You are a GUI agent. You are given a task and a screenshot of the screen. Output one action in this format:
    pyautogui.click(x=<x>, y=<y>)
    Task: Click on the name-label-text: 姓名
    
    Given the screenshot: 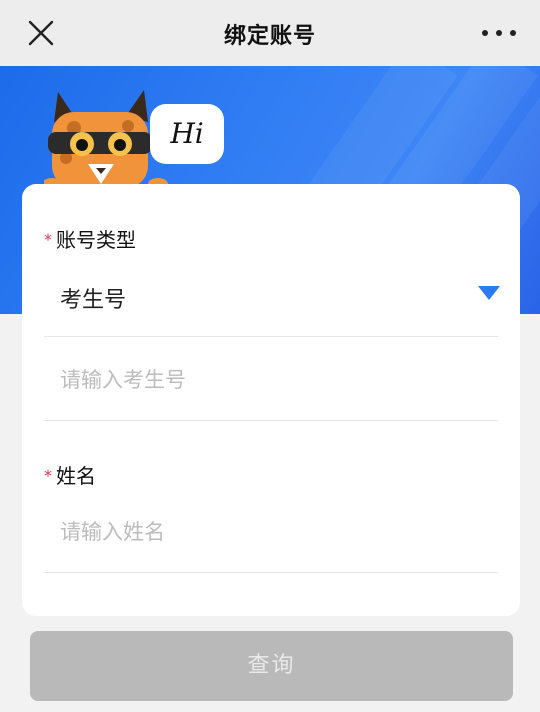 What is the action you would take?
    pyautogui.click(x=76, y=476)
    